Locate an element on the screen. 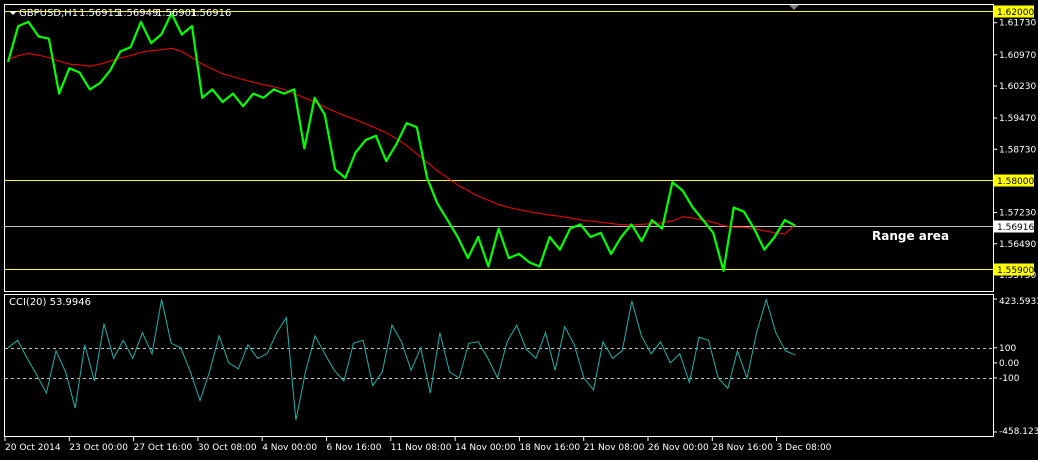  high-price: 1.56949 is located at coordinates (137, 13).